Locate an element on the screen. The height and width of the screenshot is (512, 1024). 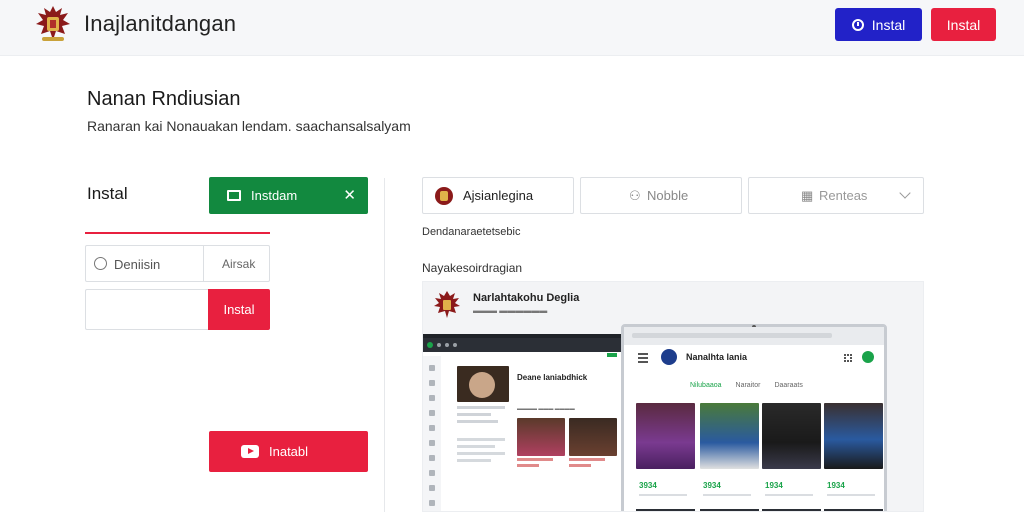
text-input is located at coordinates (146, 309).